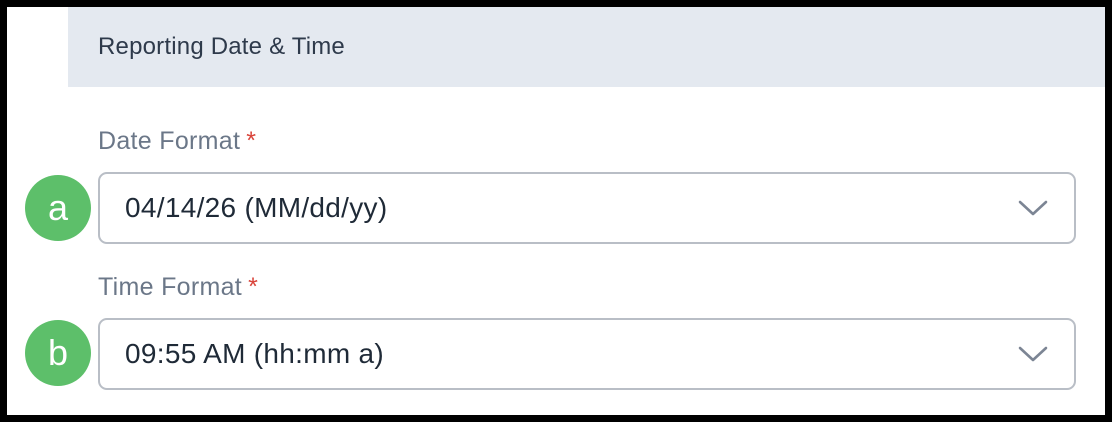  Describe the element at coordinates (58, 353) in the screenshot. I see `annotation-badge-b: b` at that location.